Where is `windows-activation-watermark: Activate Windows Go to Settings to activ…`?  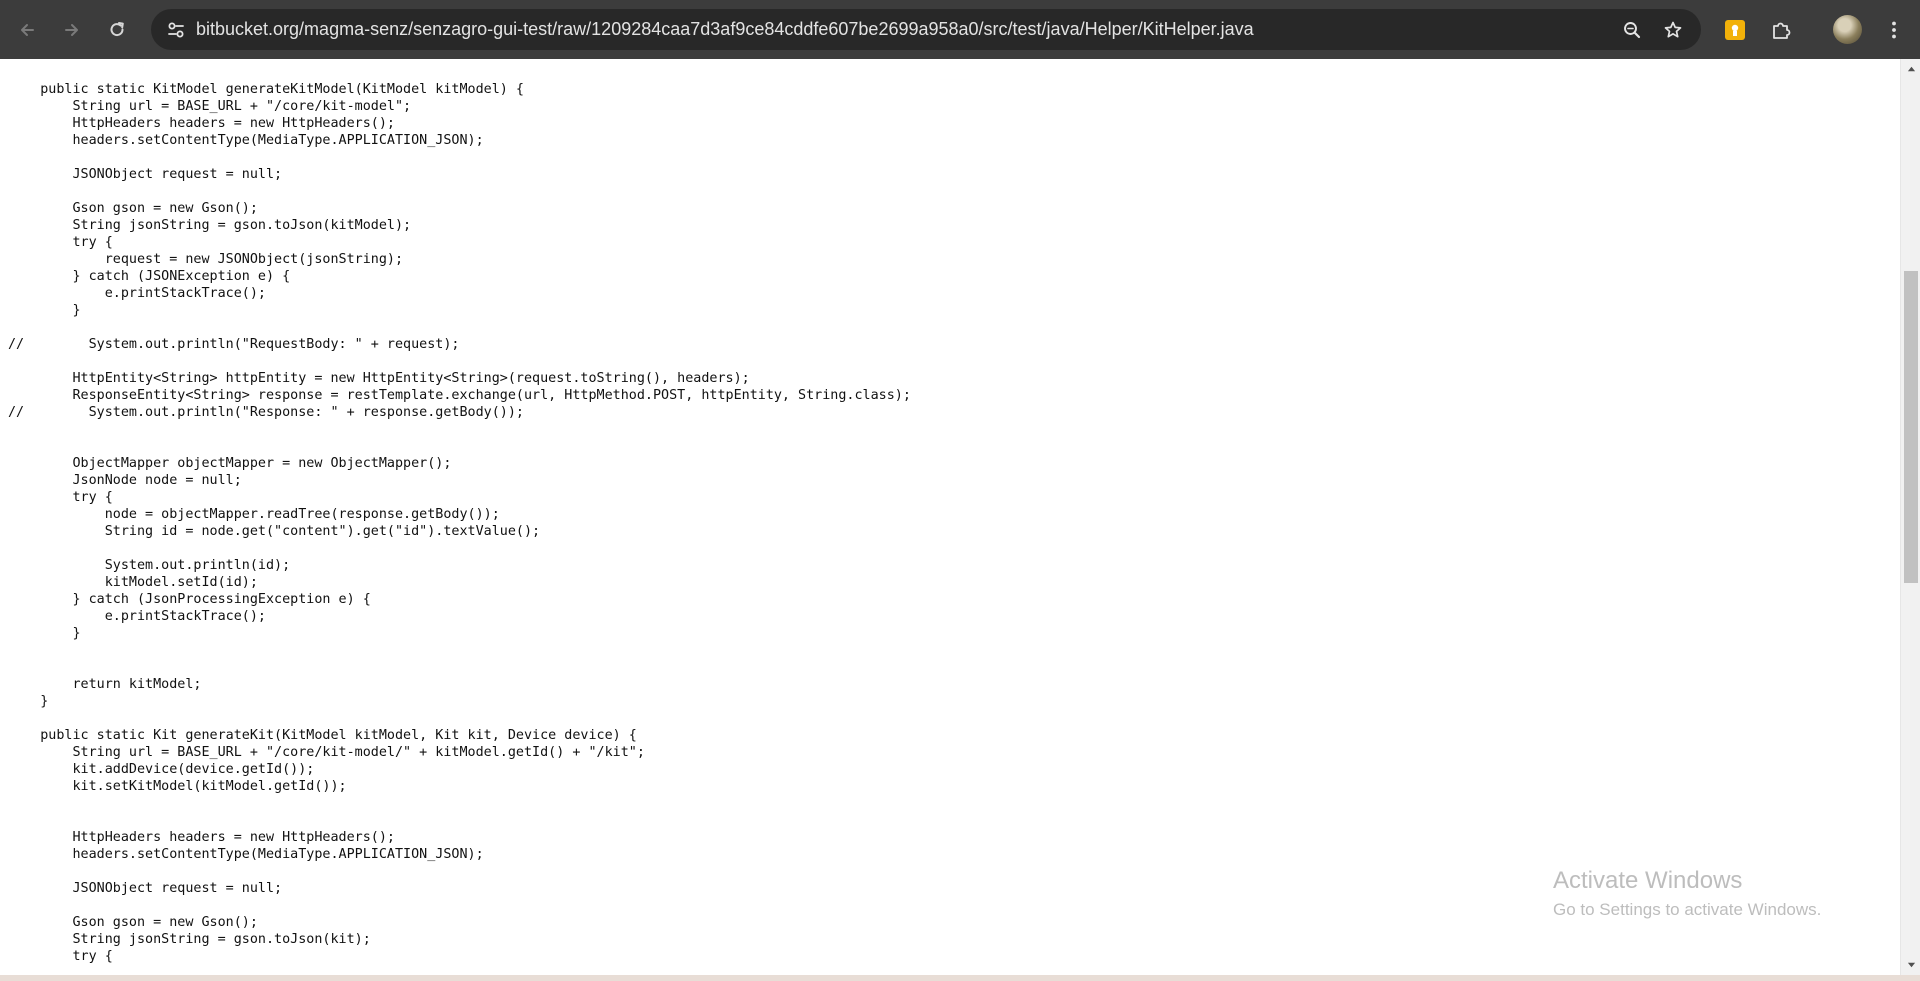
windows-activation-watermark: Activate Windows Go to Settings to activ… is located at coordinates (1687, 893).